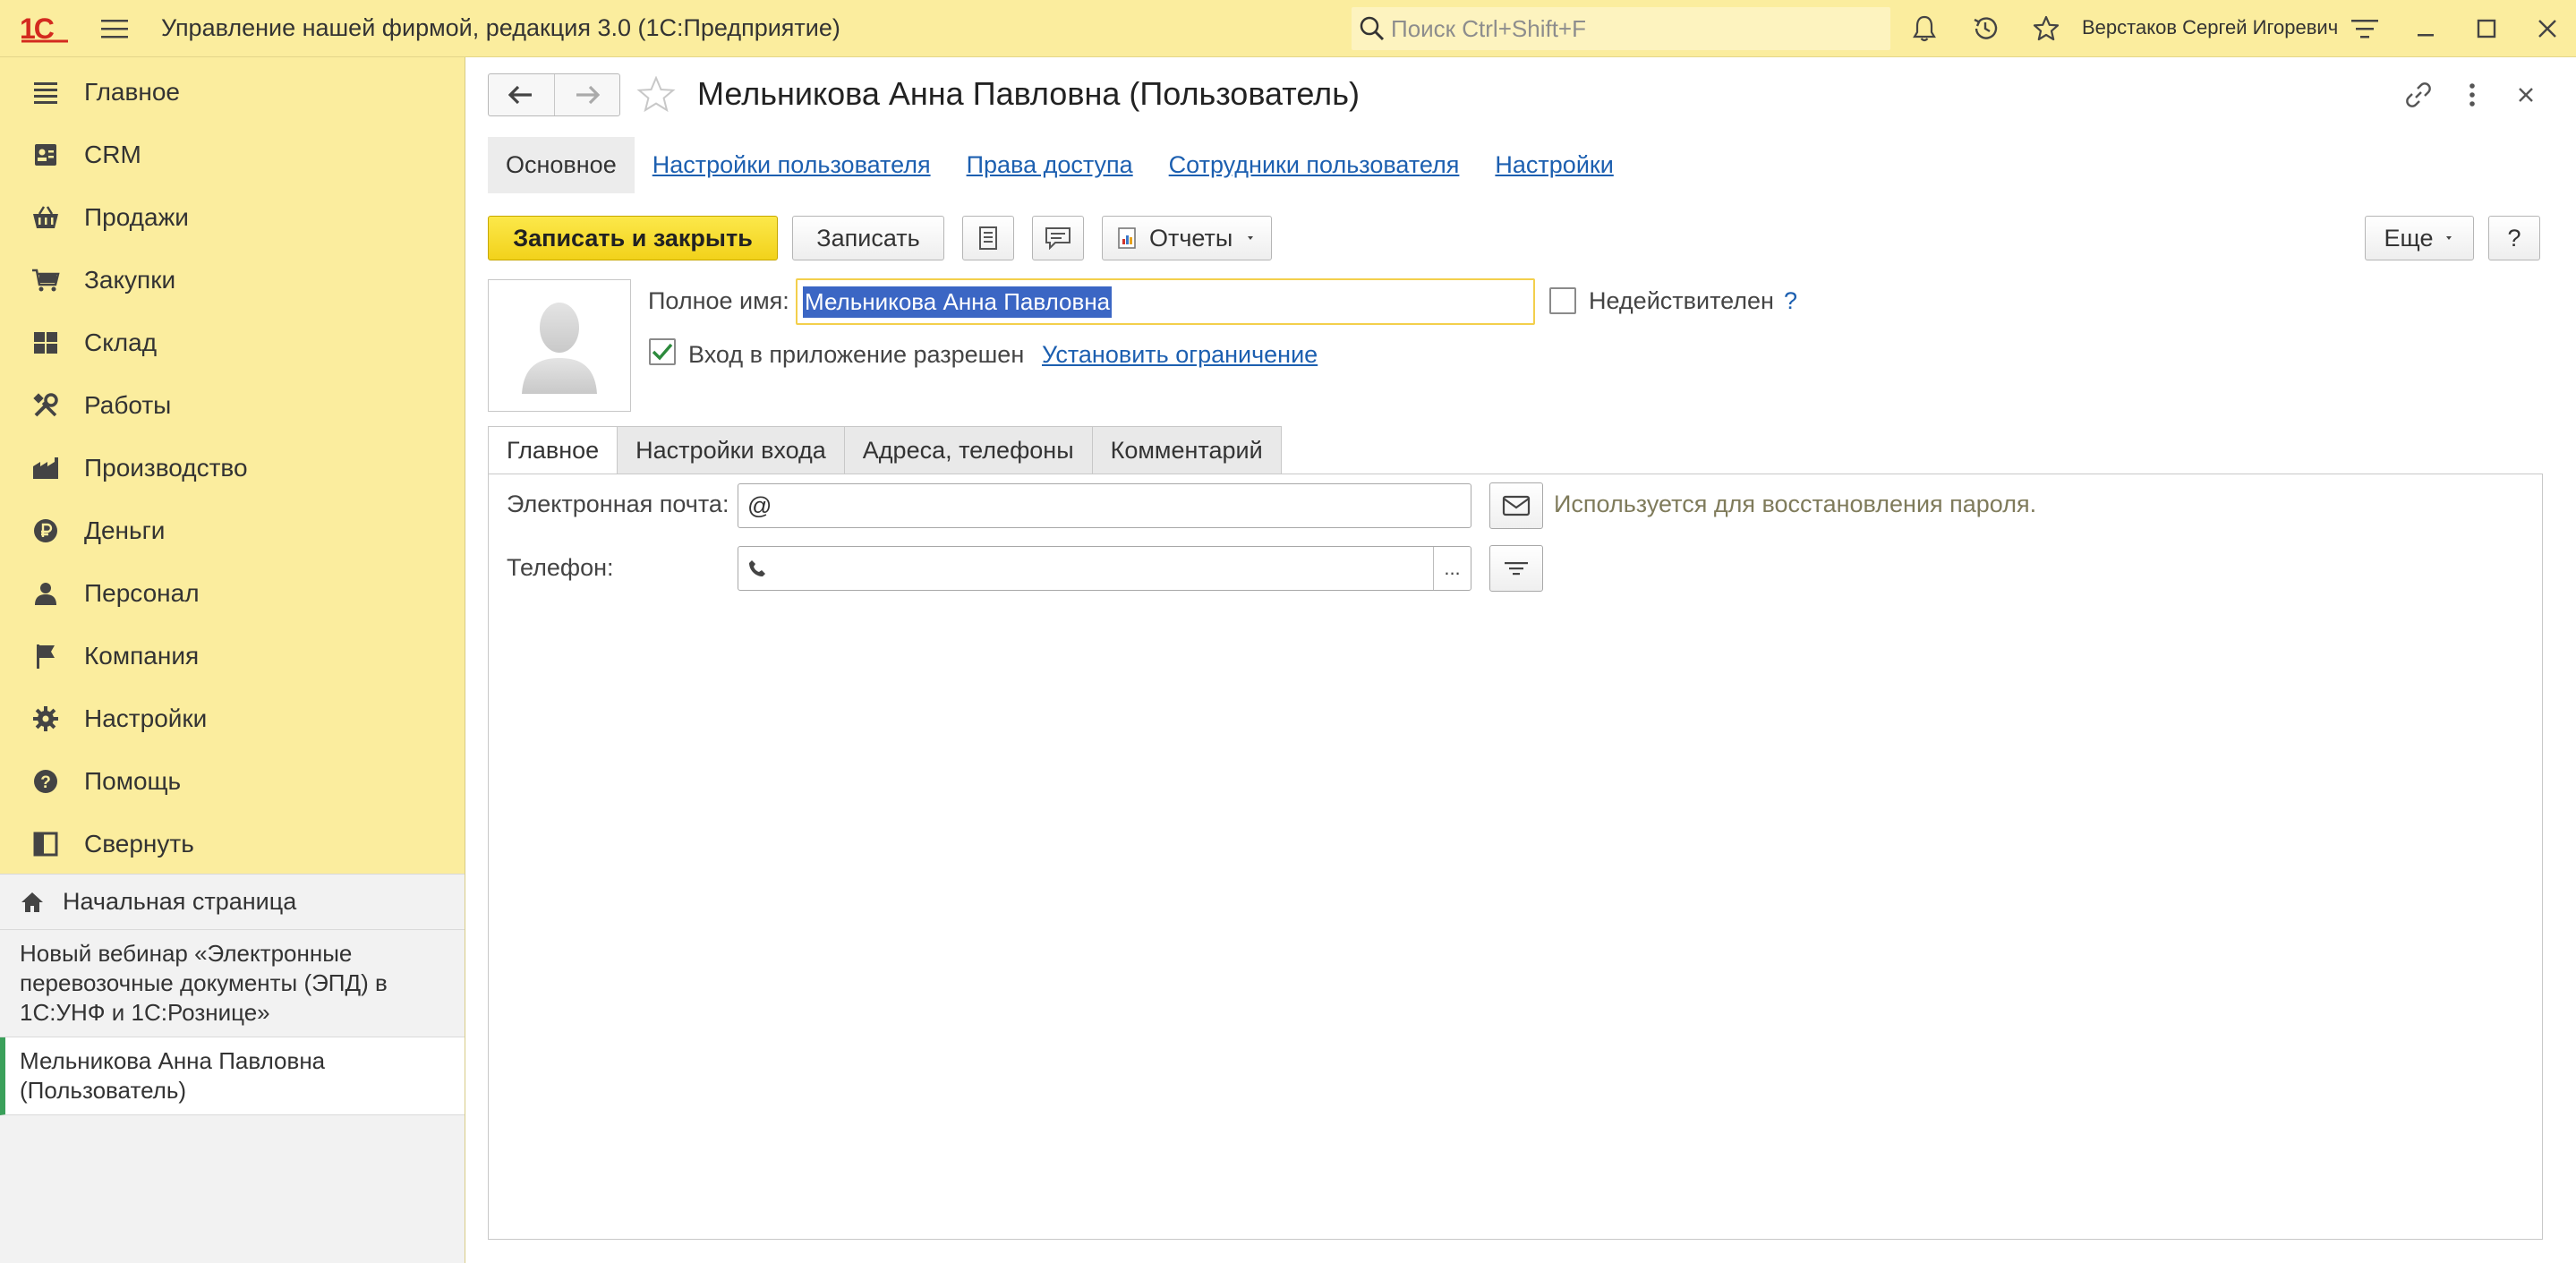  What do you see at coordinates (232, 594) in the screenshot?
I see `section-personnel: Персонал` at bounding box center [232, 594].